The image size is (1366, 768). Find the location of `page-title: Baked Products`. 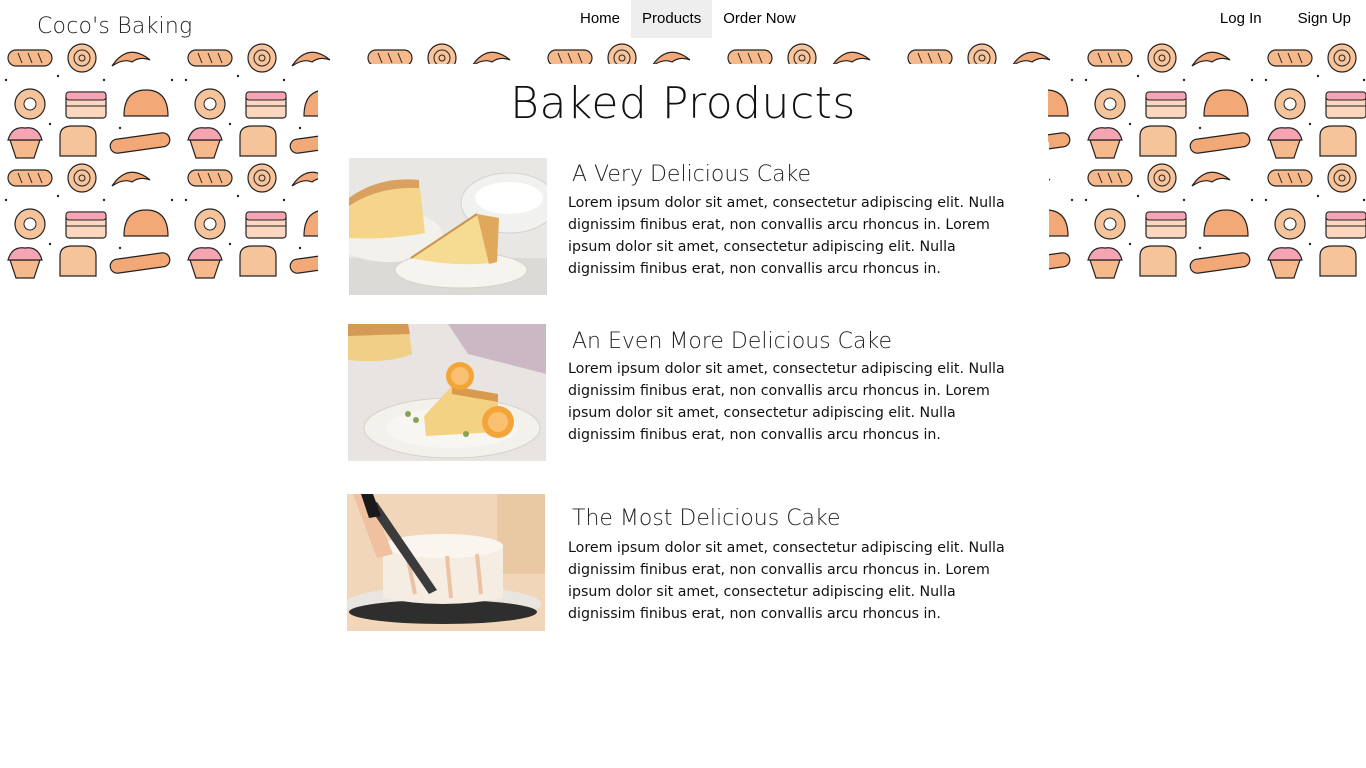

page-title: Baked Products is located at coordinates (683, 103).